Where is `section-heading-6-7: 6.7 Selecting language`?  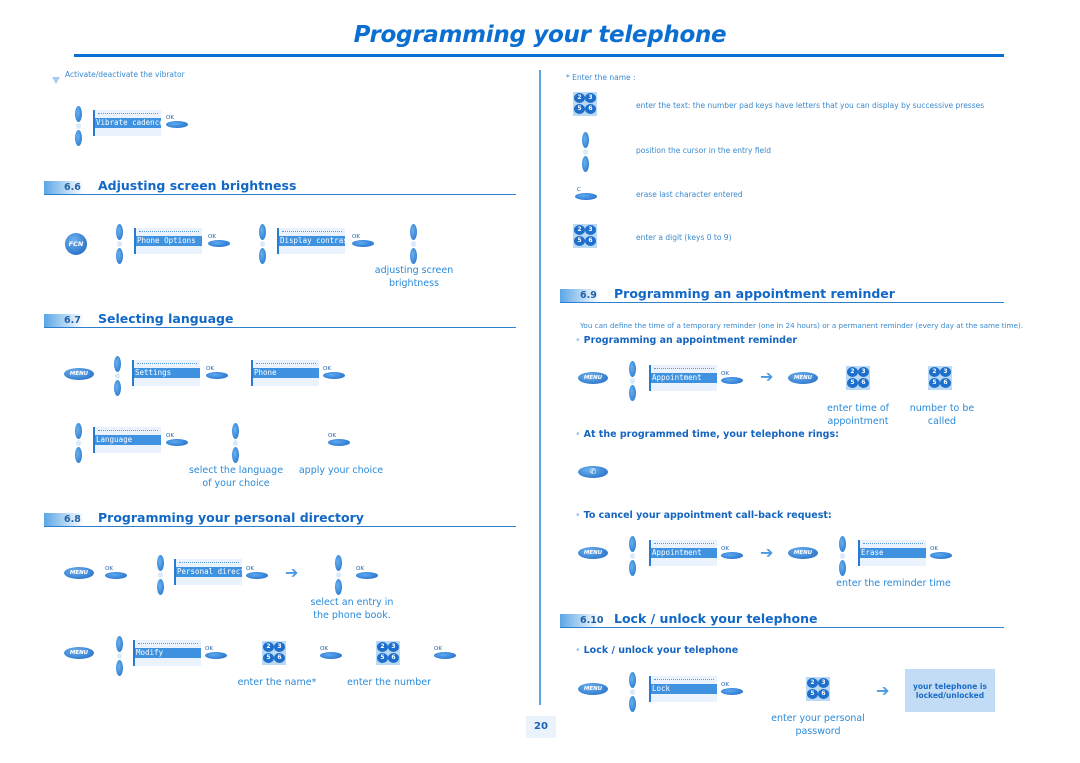
section-heading-6-7: 6.7 Selecting language is located at coordinates (280, 320).